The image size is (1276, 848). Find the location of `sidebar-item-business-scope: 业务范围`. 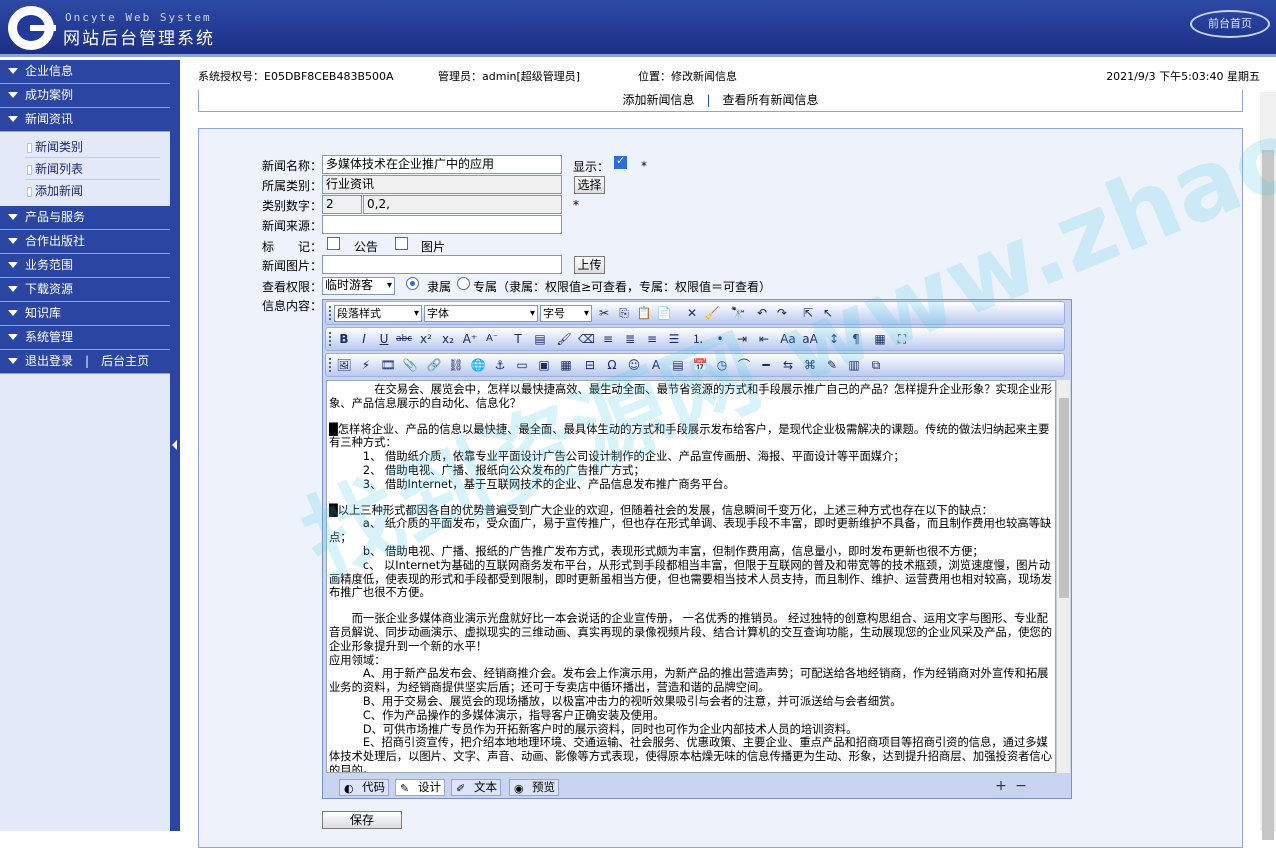

sidebar-item-business-scope: 业务范围 is located at coordinates (85, 266).